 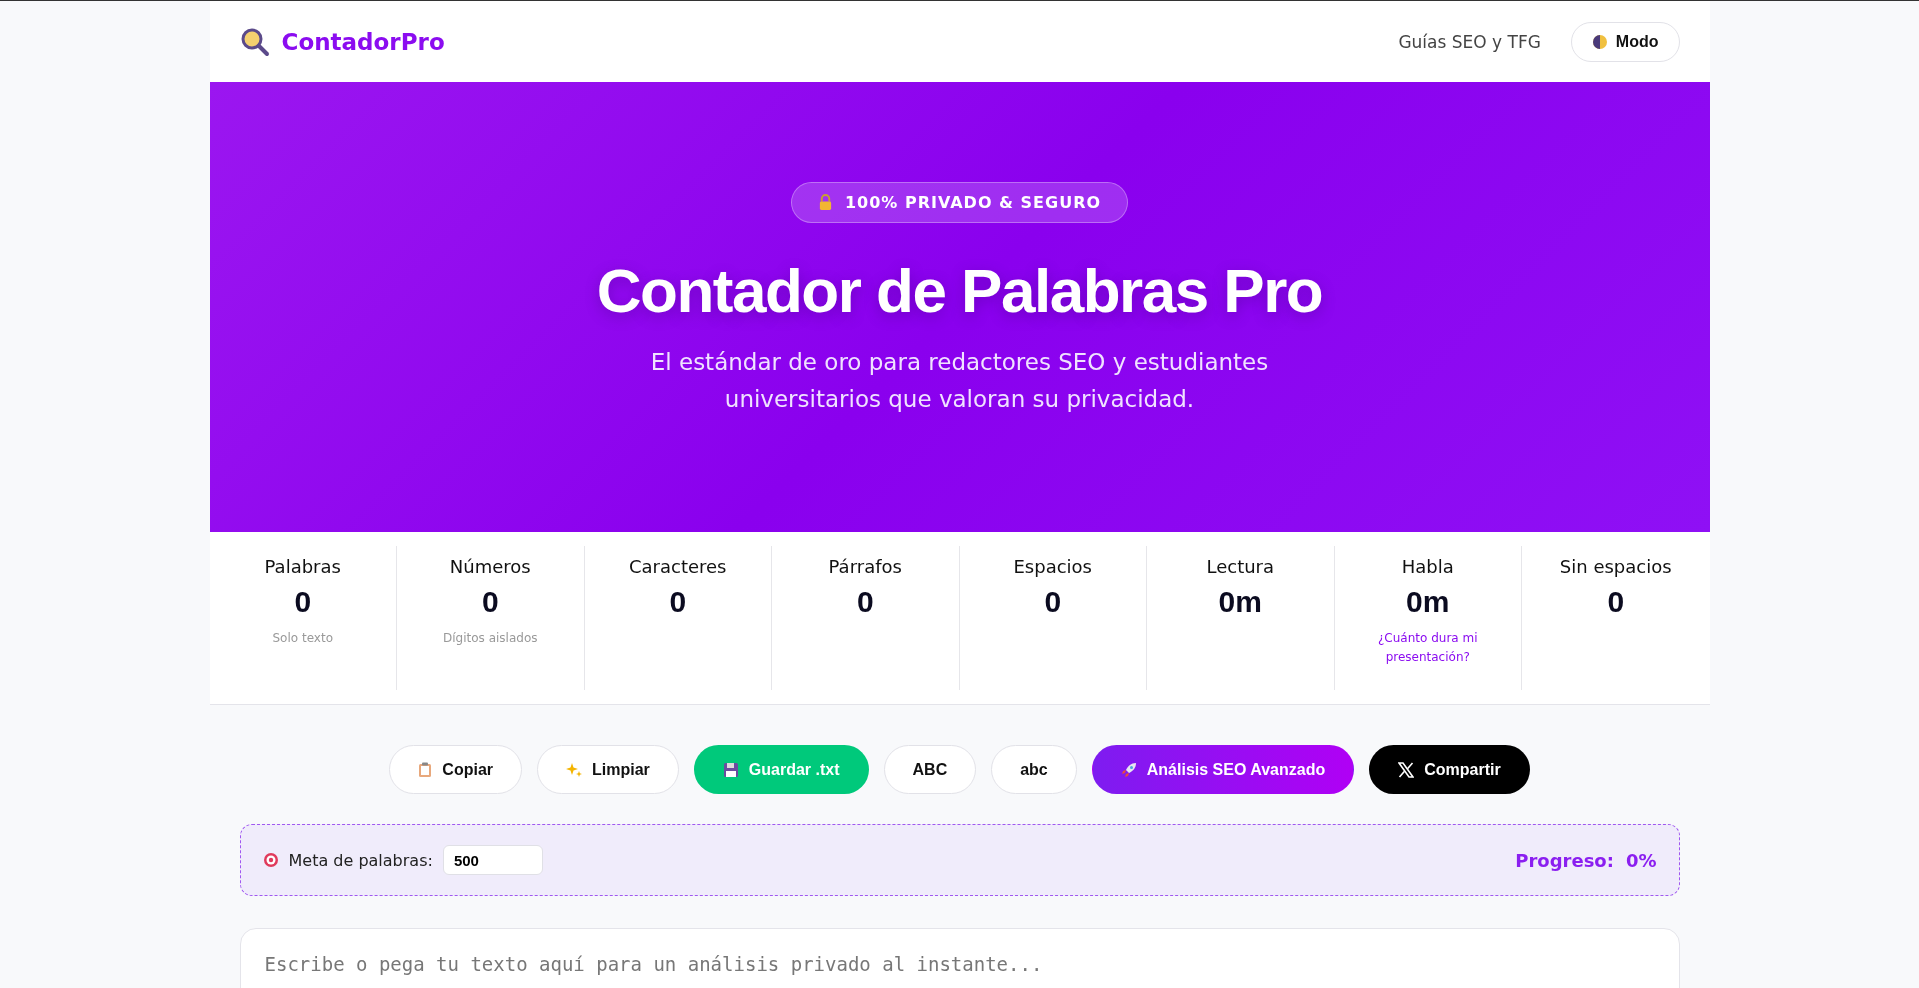 I want to click on stat-note: Solo texto, so click(x=302, y=638).